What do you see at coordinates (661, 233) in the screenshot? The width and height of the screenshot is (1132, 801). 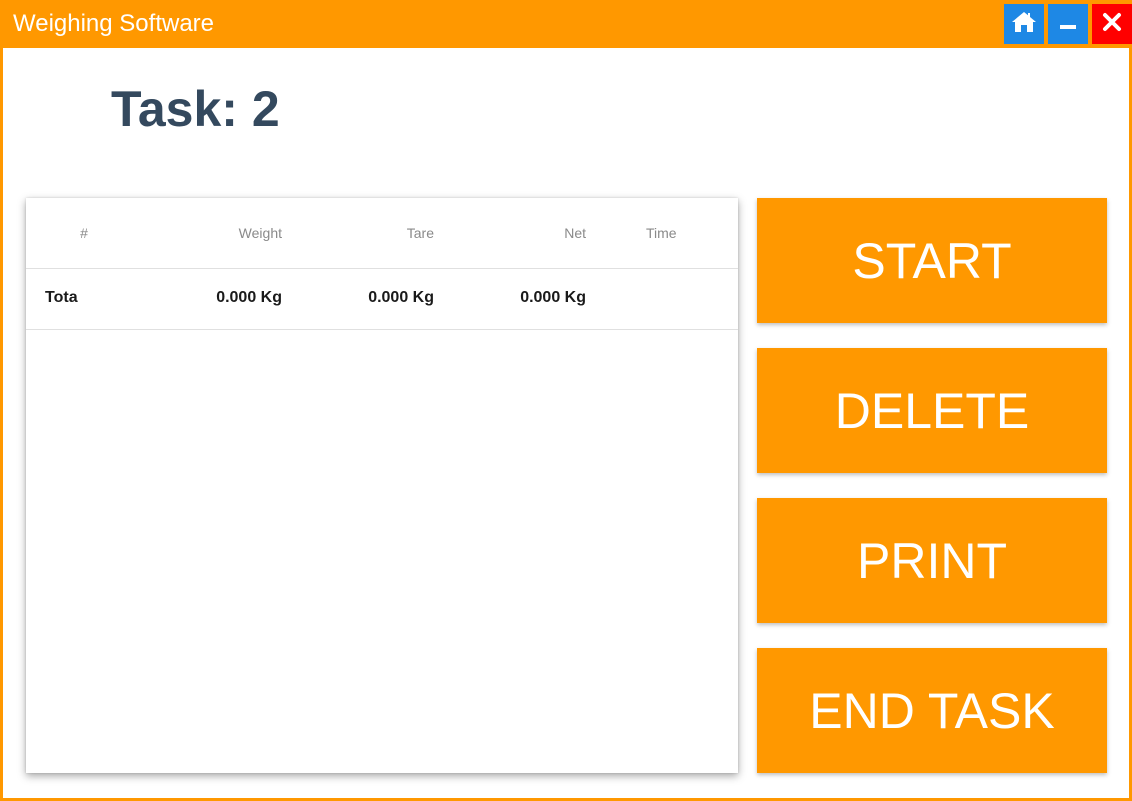 I see `header-time: Time` at bounding box center [661, 233].